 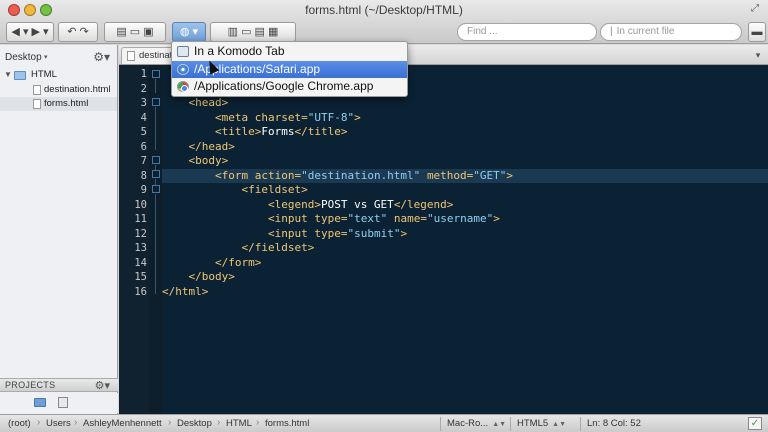 I want to click on komodo-tab-icon, so click(x=183, y=51).